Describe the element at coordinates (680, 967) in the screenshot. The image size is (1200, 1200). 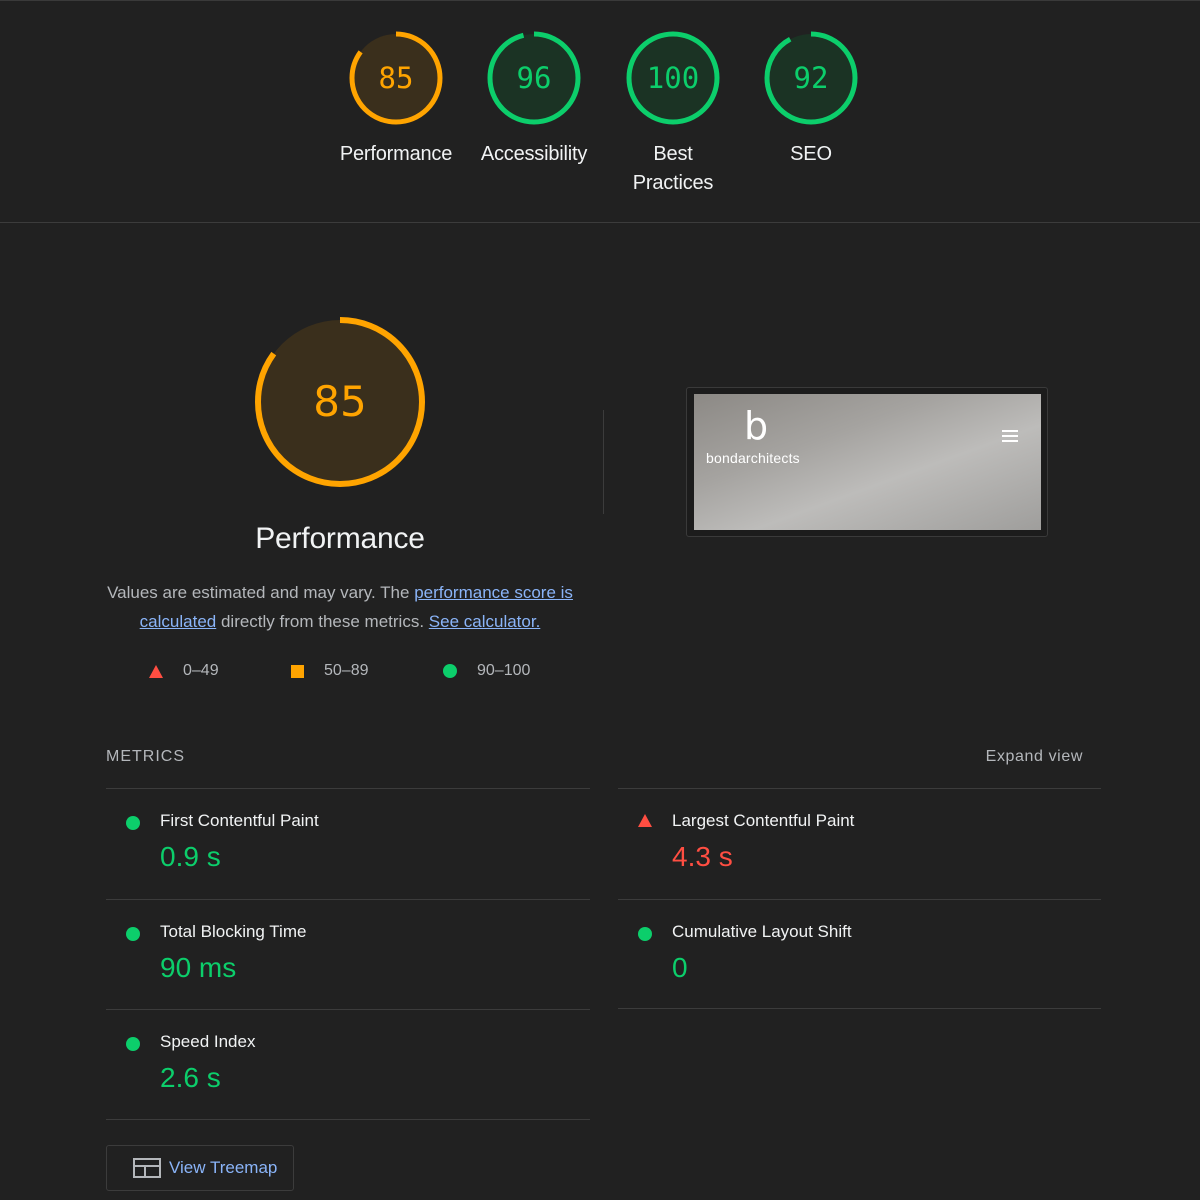
I see `metric-value: 0` at that location.